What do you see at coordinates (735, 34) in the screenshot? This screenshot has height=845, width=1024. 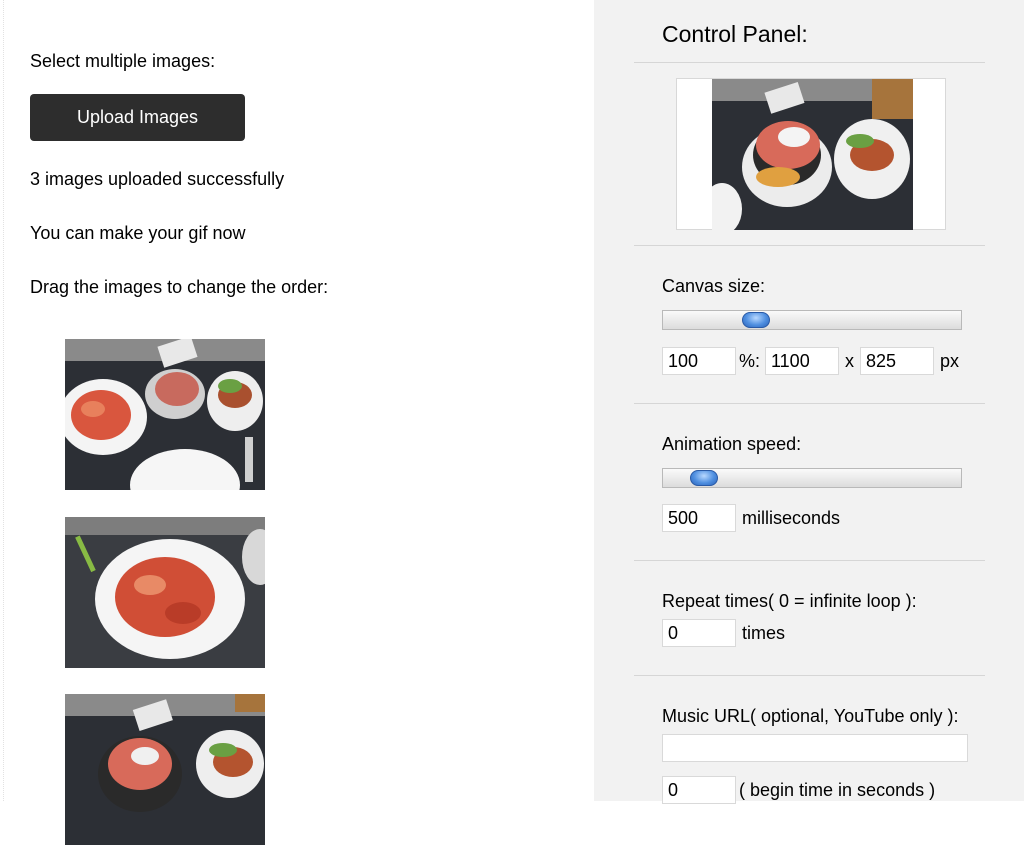 I see `panel-title: Control Panel:` at bounding box center [735, 34].